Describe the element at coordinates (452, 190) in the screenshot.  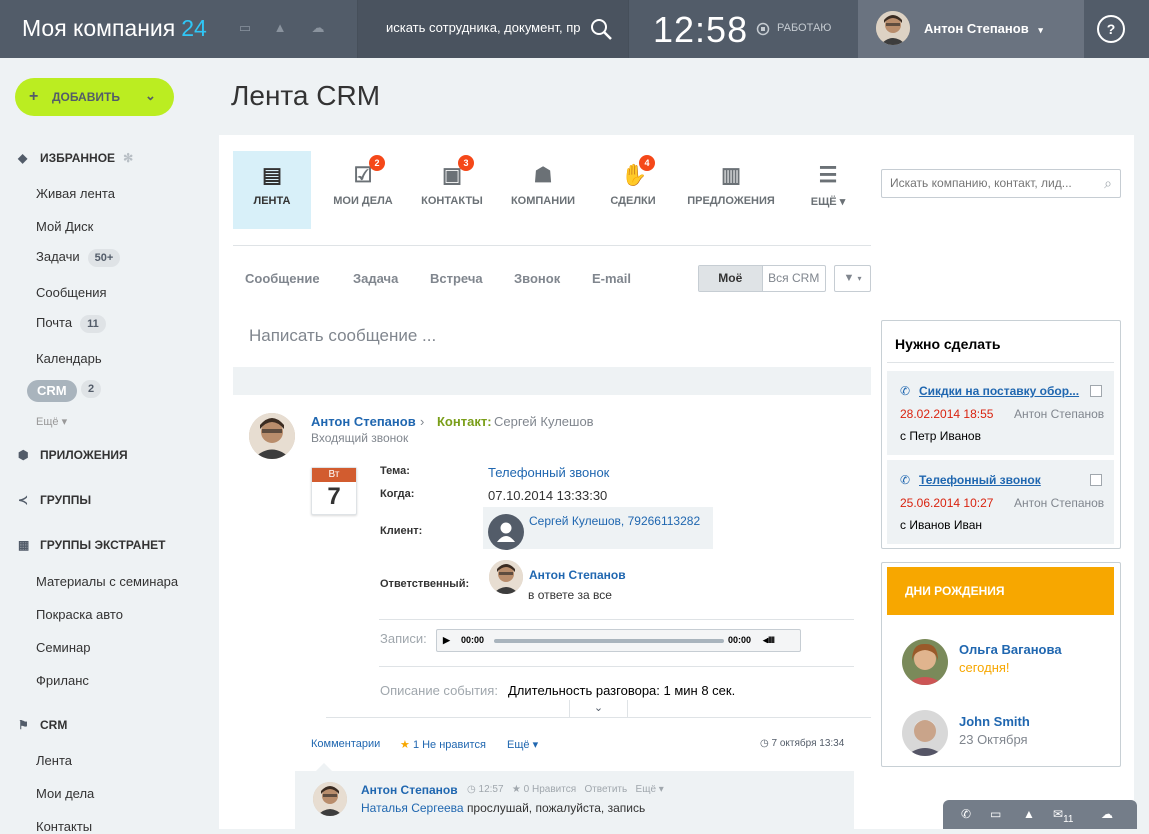
I see `tab-contacts: ▣ 3 КОНТАКТЫ` at that location.